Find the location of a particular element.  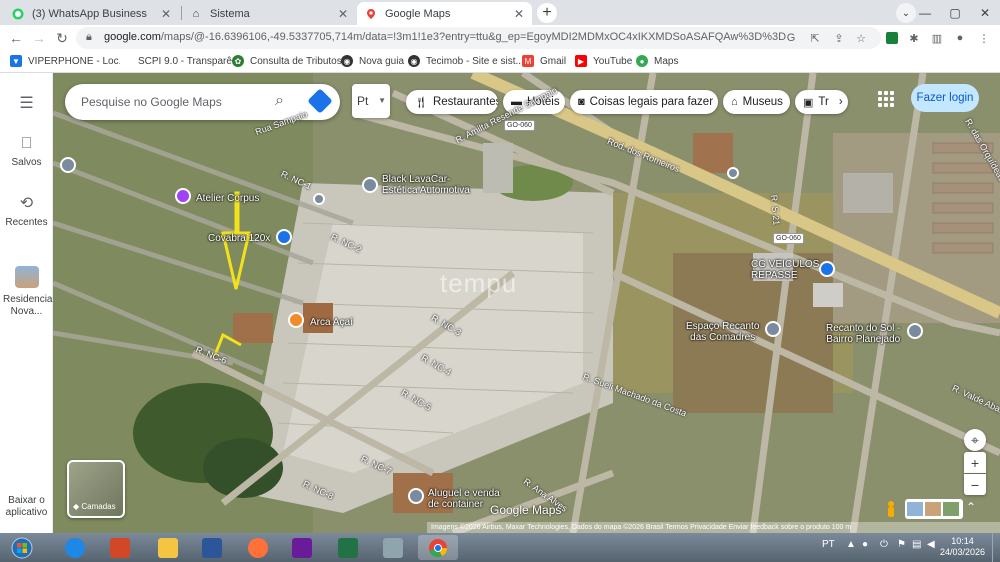

sign-in-button: Fazer login is located at coordinates (945, 98).